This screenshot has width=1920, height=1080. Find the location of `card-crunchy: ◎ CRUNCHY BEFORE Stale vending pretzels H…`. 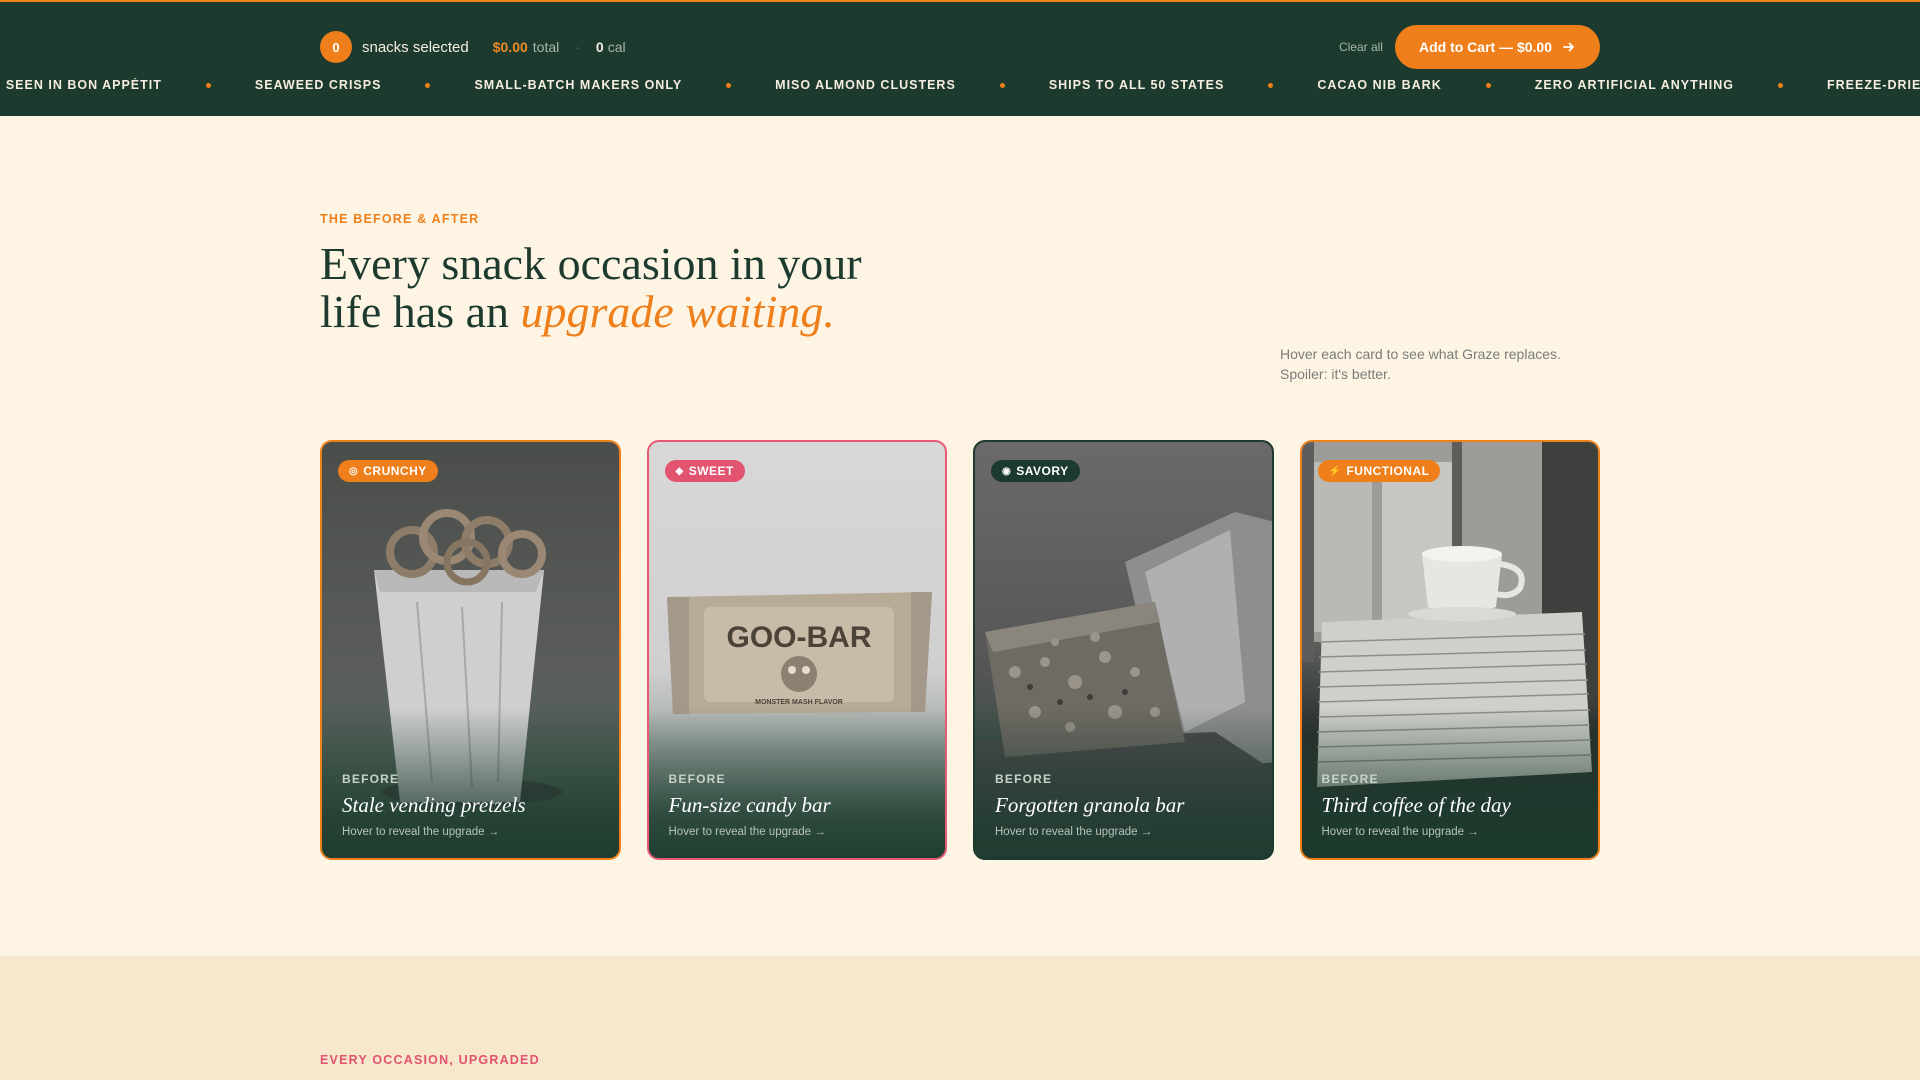

card-crunchy: ◎ CRUNCHY BEFORE Stale vending pretzels H… is located at coordinates (470, 650).